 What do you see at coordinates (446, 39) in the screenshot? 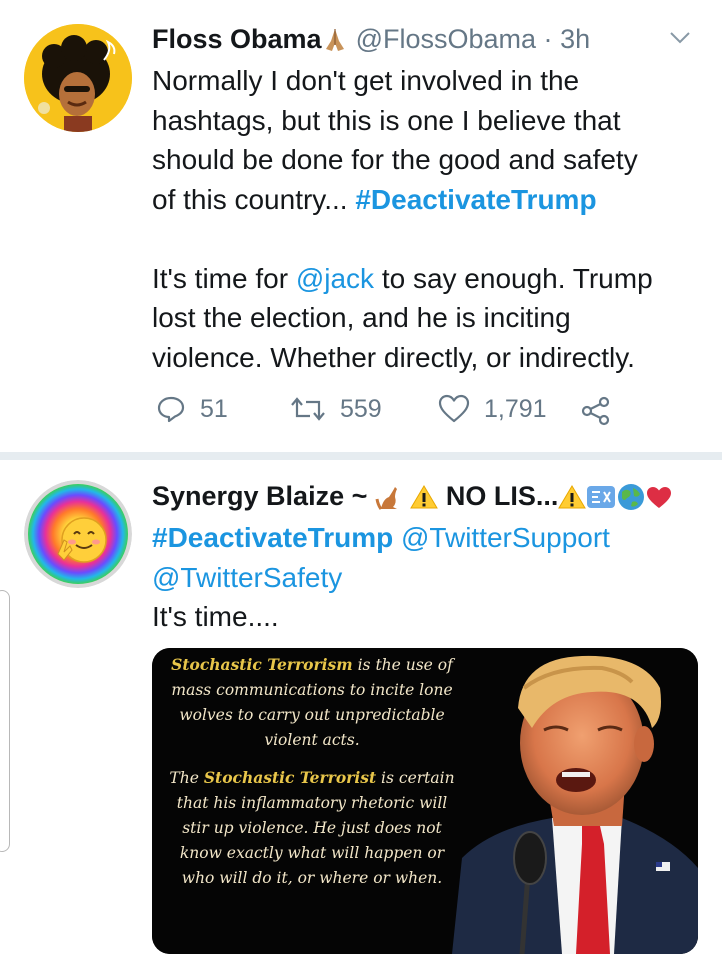
I see `handle: @FlossObama` at bounding box center [446, 39].